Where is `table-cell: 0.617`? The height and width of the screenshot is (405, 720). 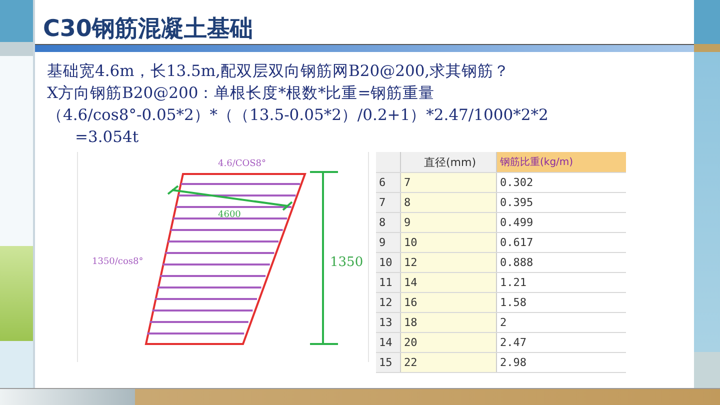
table-cell: 0.617 is located at coordinates (561, 242).